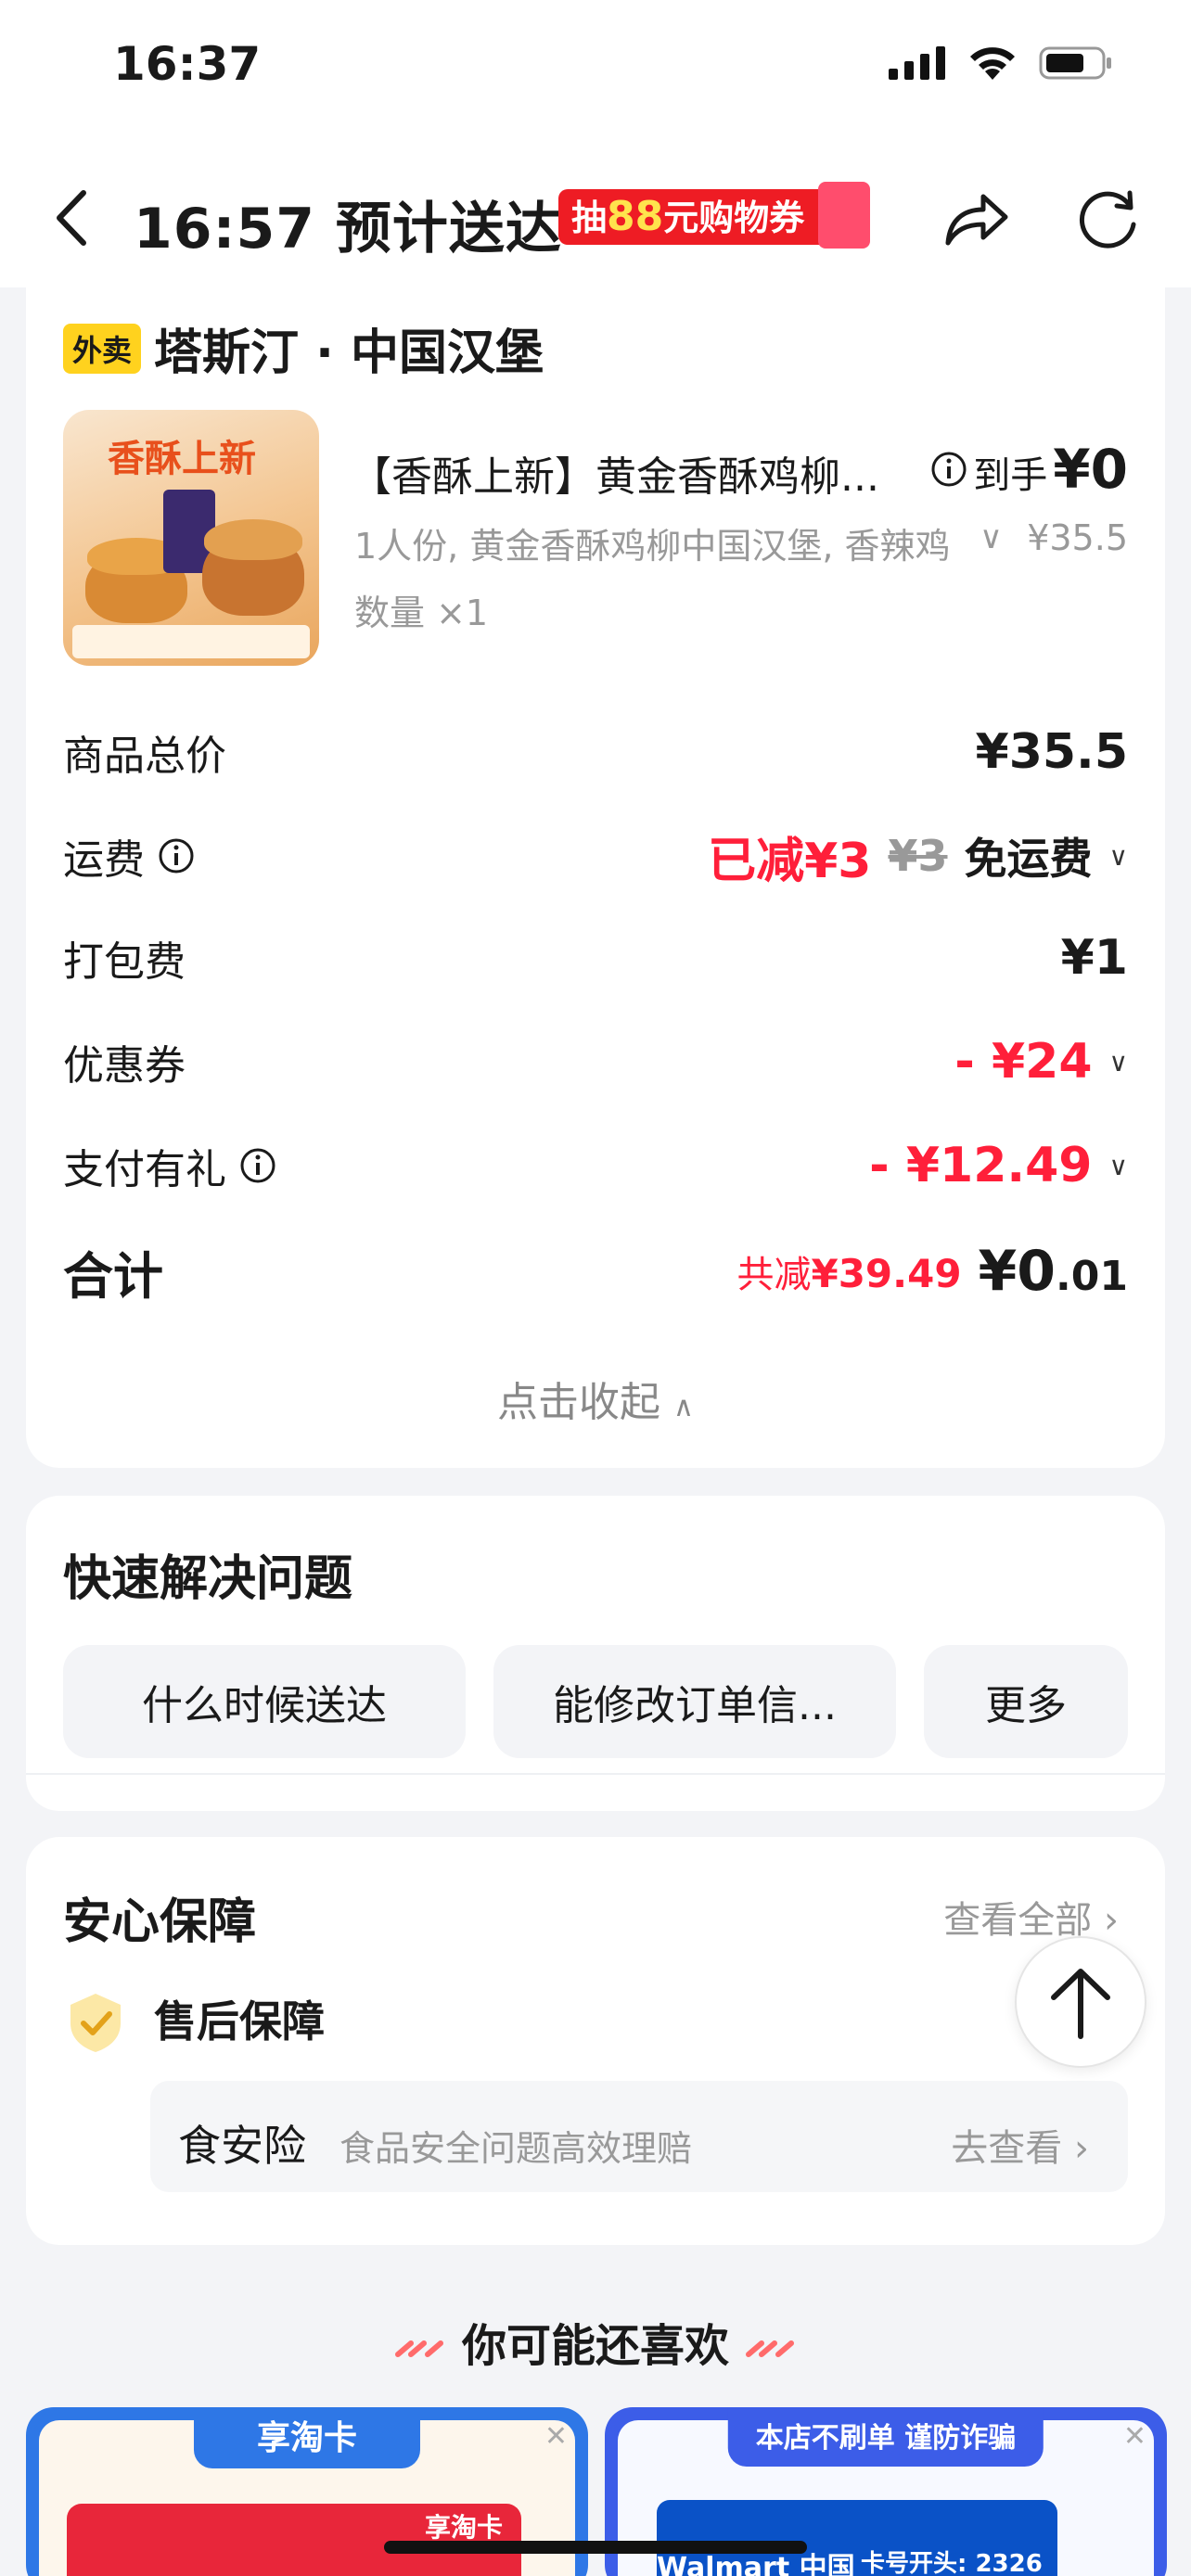 This screenshot has width=1191, height=2576. I want to click on quick-help-title: 快速解决问题, so click(208, 1579).